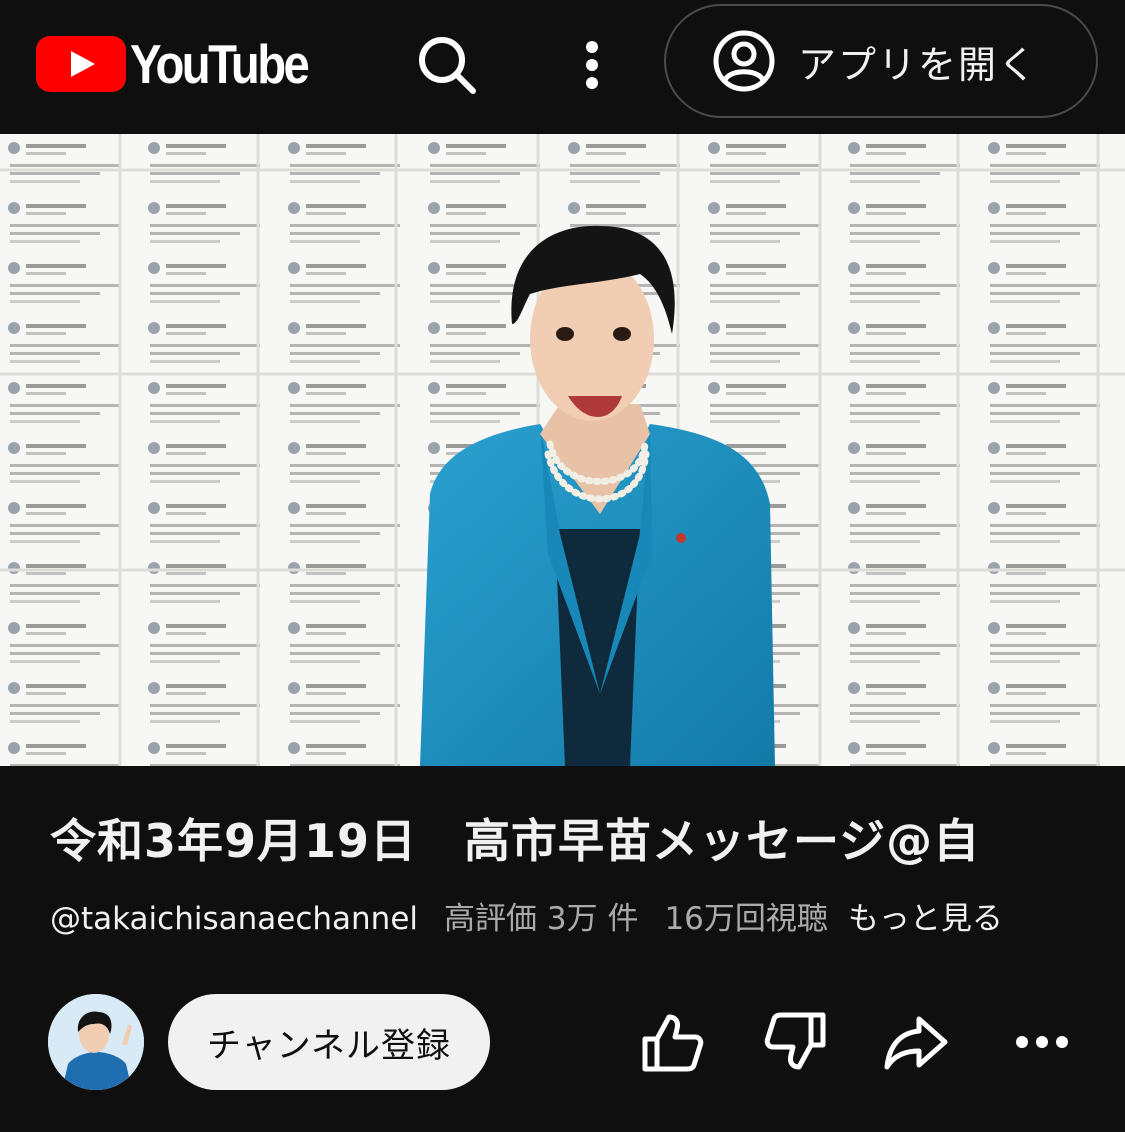 The image size is (1125, 1132). What do you see at coordinates (746, 919) in the screenshot?
I see `view-count: 16万回視聴` at bounding box center [746, 919].